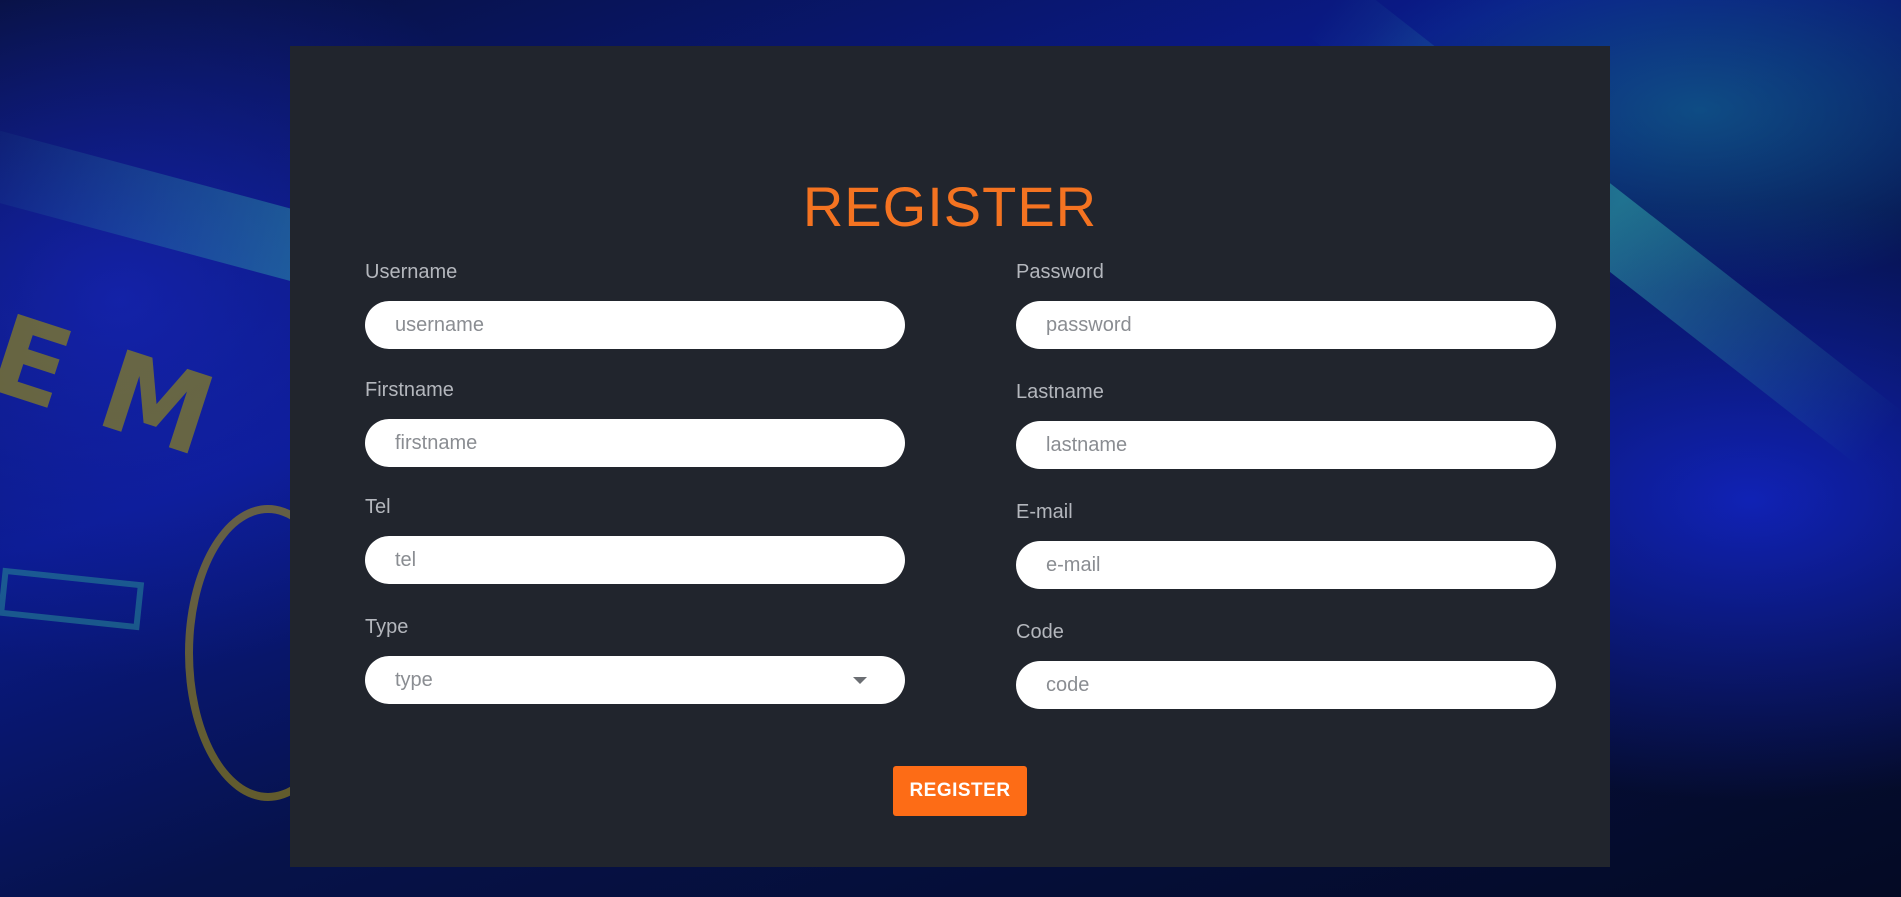  I want to click on type-select-value: type, so click(414, 679).